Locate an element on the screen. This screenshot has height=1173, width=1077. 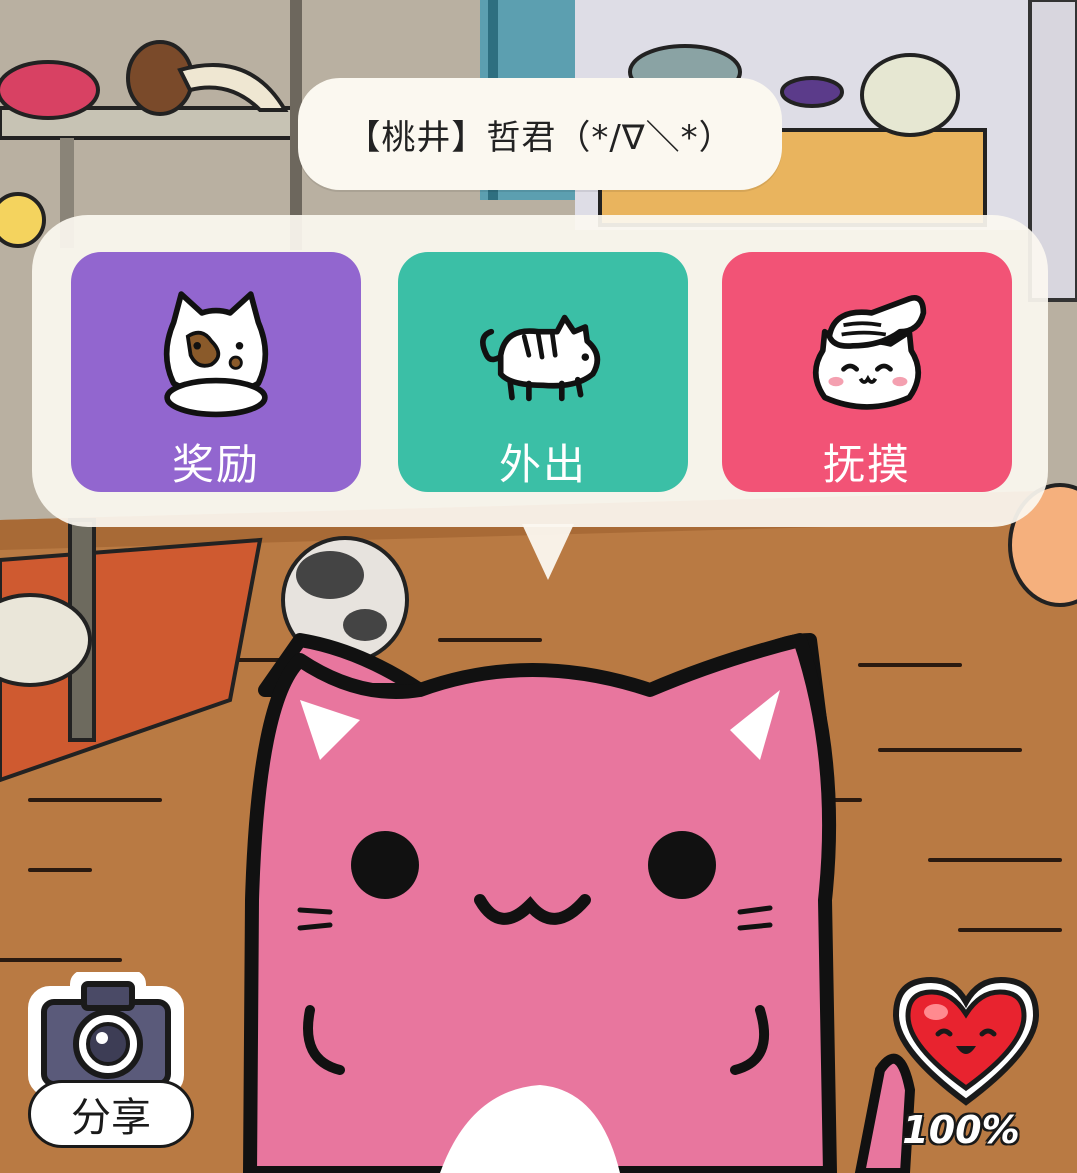
cat-name-label: 【桃井】哲君（*/∇＼*） is located at coordinates (540, 137).